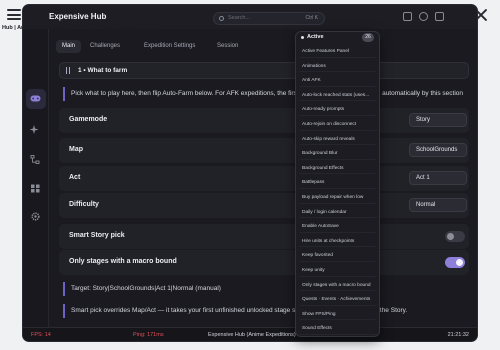 The width and height of the screenshot is (500, 350). What do you see at coordinates (35, 159) in the screenshot?
I see `hierarchy-icon` at bounding box center [35, 159].